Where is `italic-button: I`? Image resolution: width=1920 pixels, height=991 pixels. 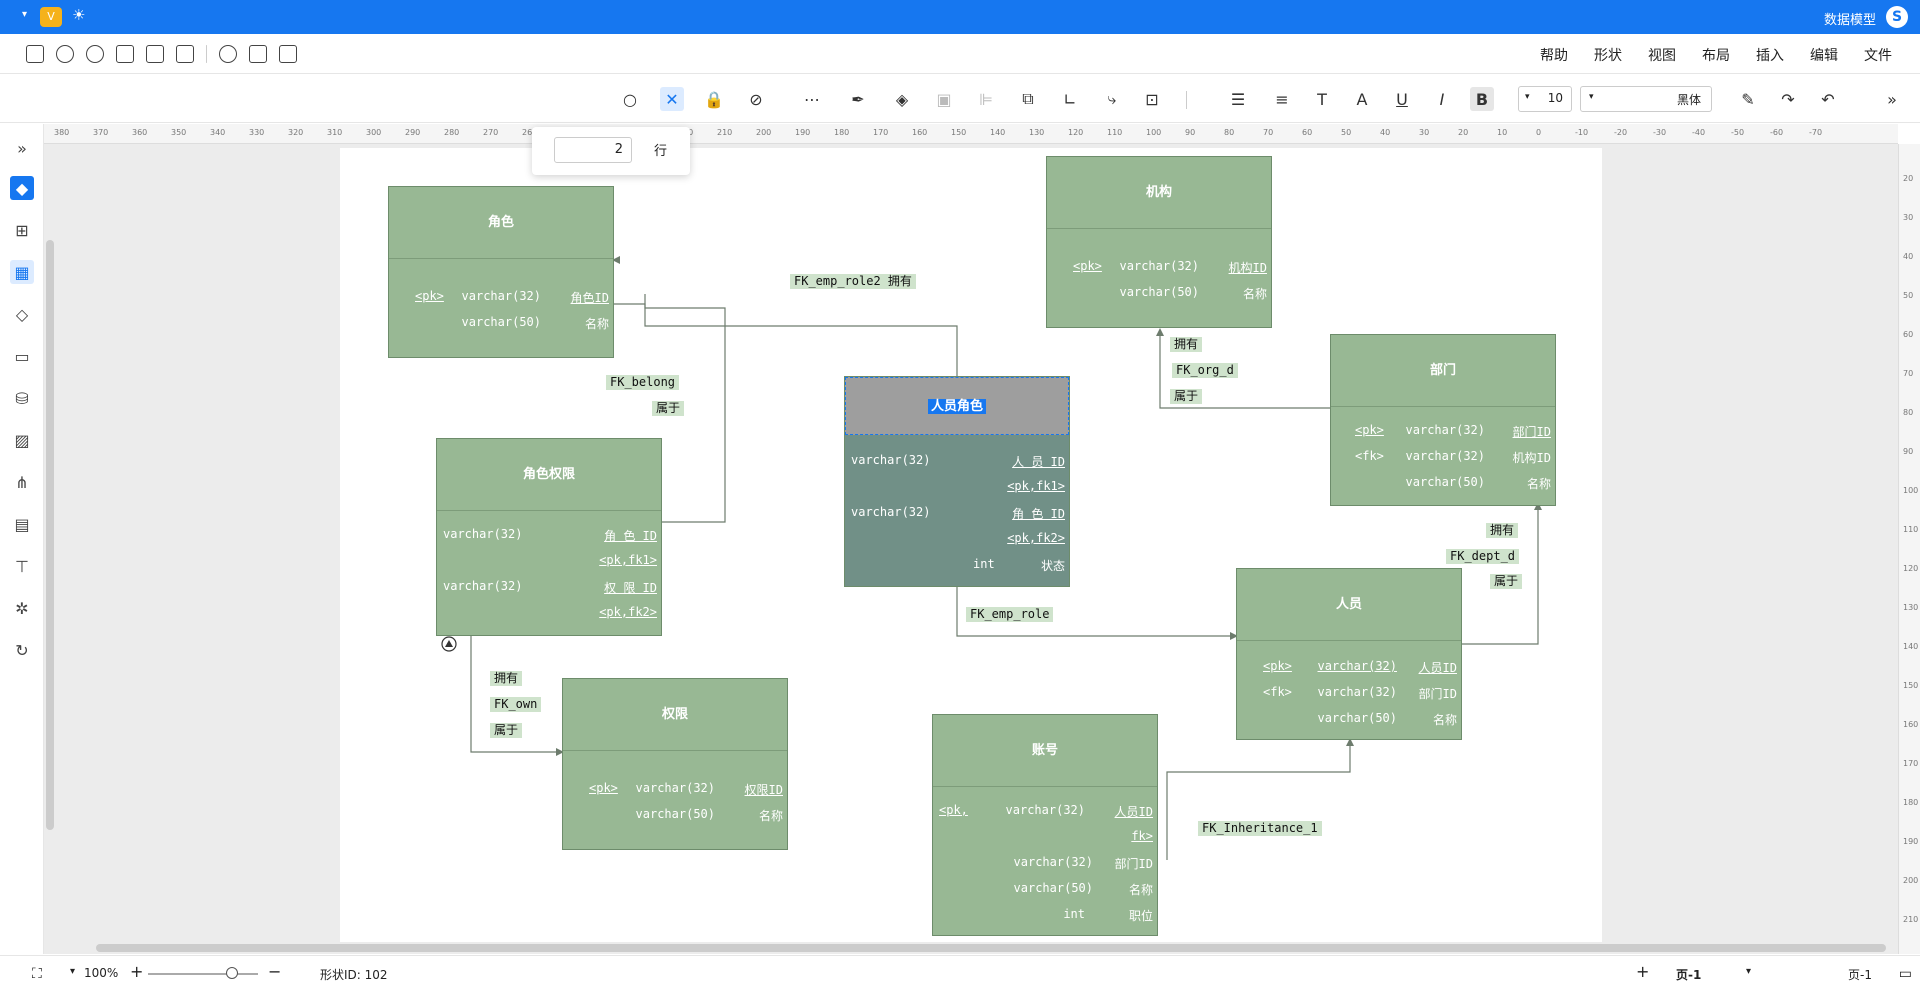
italic-button: I is located at coordinates (1442, 99).